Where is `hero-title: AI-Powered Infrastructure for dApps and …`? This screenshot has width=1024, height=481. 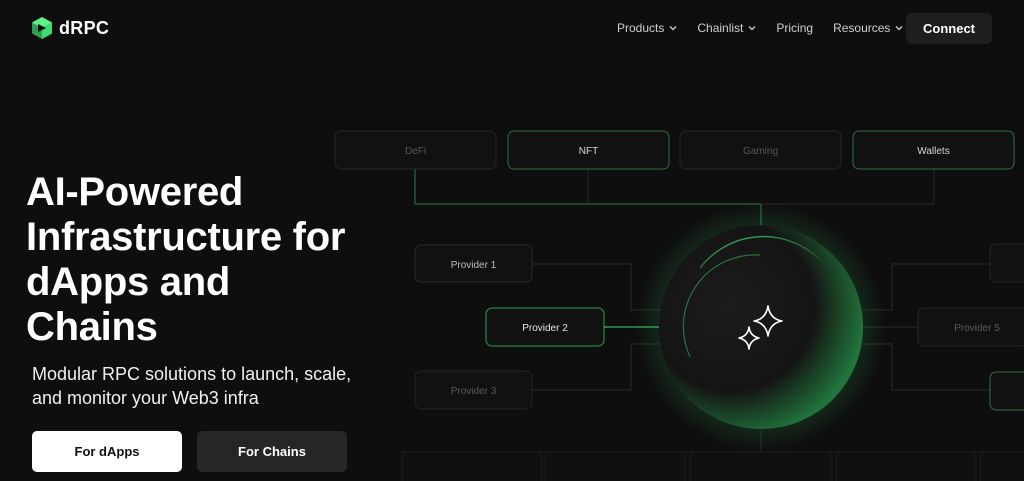
hero-title: AI-Powered Infrastructure for dApps and … is located at coordinates (186, 259).